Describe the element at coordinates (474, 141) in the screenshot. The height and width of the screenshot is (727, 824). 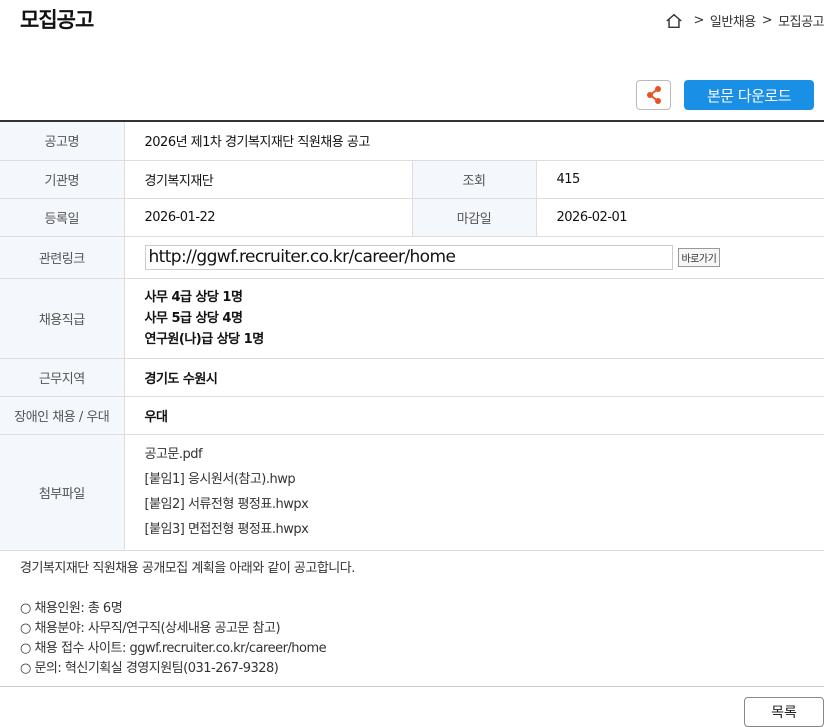
I see `title-value: 2026년 제1차 경기복지재단 직원채용 공고` at that location.